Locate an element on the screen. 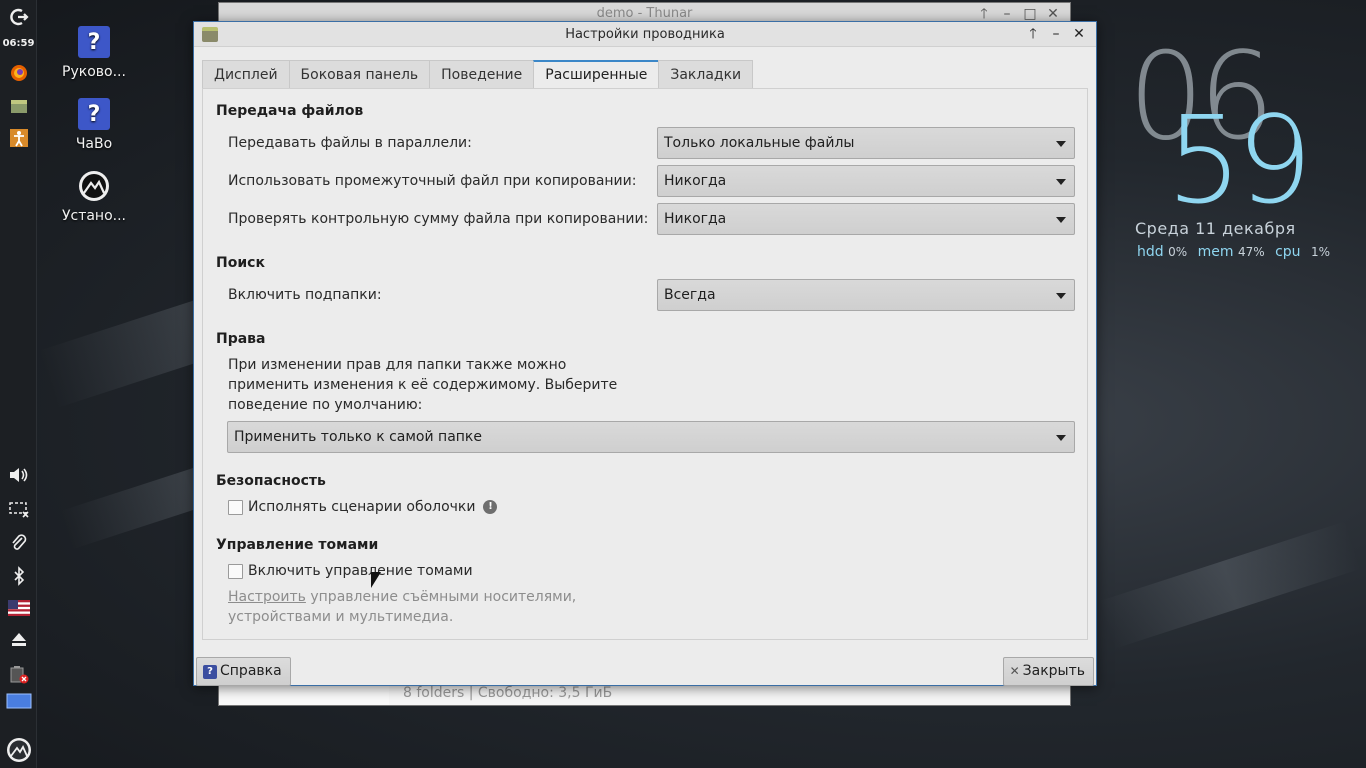  volume-management-checkbox is located at coordinates (235, 571).